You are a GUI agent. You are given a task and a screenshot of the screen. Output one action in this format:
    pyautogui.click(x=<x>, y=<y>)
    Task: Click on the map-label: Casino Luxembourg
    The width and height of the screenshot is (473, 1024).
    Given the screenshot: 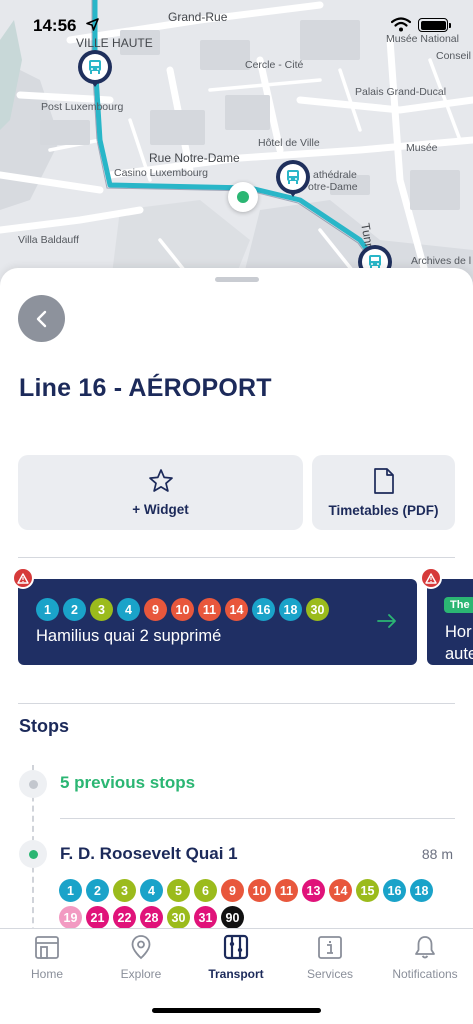 What is the action you would take?
    pyautogui.click(x=161, y=173)
    